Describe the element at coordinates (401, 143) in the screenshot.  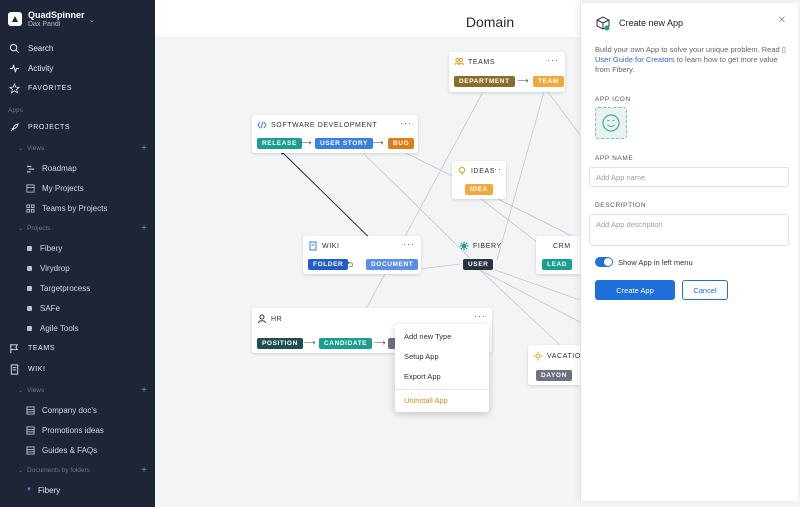
I see `type-tag-bug: BUG` at that location.